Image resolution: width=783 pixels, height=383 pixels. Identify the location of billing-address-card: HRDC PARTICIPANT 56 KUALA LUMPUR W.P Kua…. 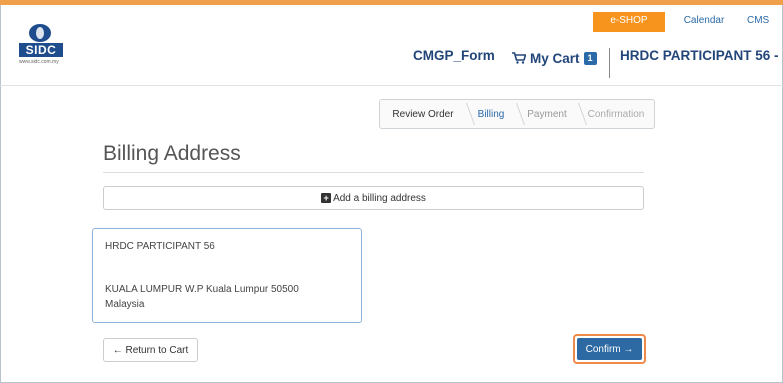
(227, 275).